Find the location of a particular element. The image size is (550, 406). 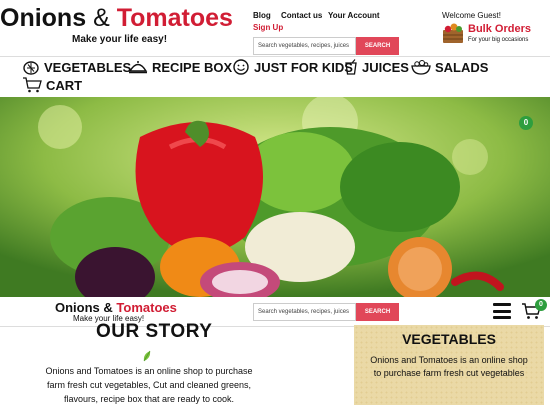

nav-label: SALADS is located at coordinates (462, 67).